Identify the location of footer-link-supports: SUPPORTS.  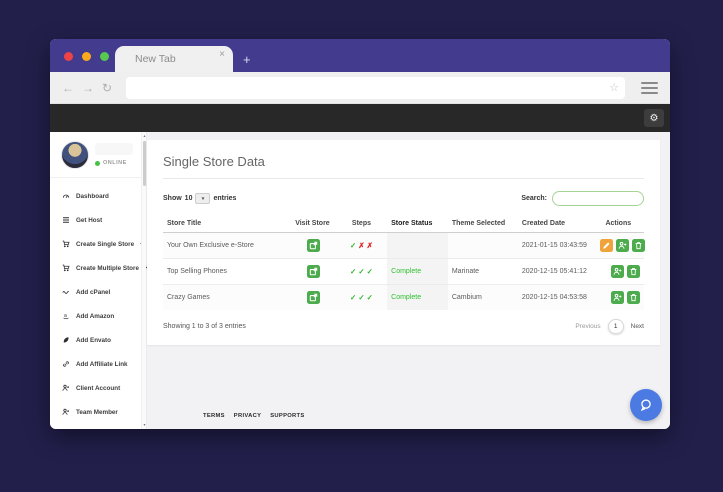
(287, 416).